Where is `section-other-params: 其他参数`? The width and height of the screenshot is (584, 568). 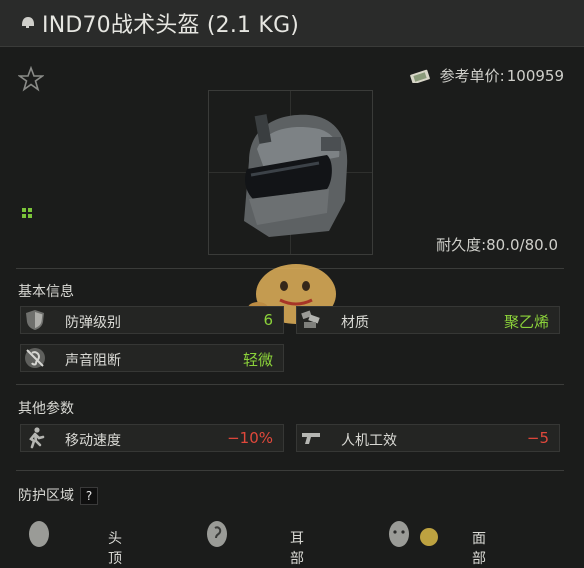 section-other-params: 其他参数 is located at coordinates (46, 409).